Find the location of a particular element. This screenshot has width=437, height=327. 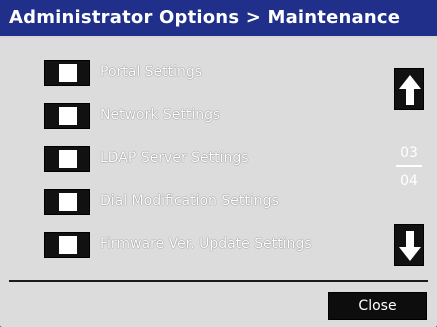

menu-item-label: Portal Settings is located at coordinates (151, 72).